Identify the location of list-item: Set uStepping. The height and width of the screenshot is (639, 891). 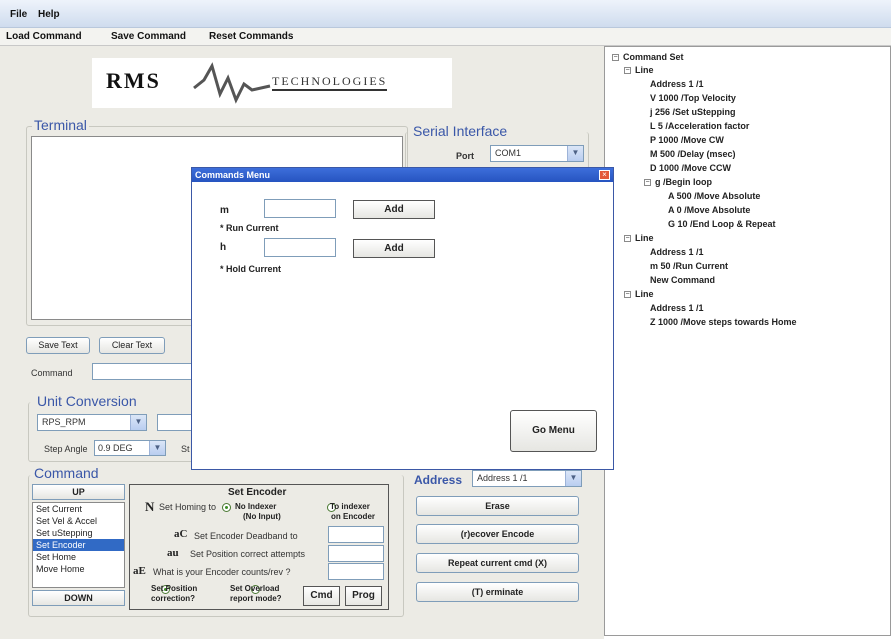
(78, 533).